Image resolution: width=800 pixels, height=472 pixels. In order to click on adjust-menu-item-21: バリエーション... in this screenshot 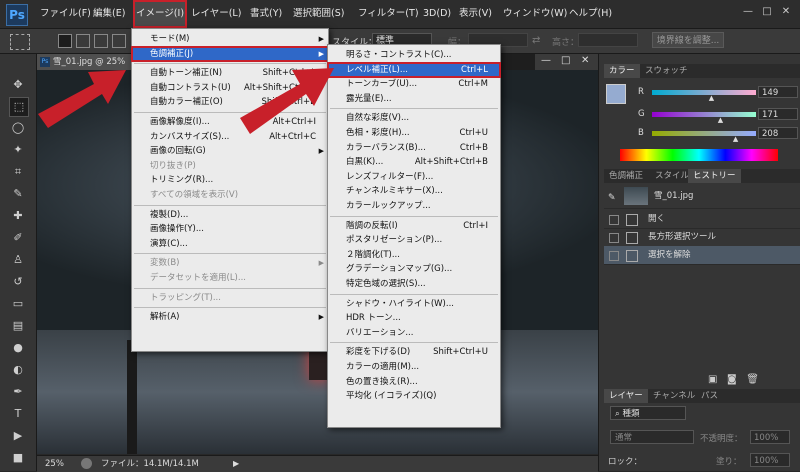, I will do `click(414, 333)`.